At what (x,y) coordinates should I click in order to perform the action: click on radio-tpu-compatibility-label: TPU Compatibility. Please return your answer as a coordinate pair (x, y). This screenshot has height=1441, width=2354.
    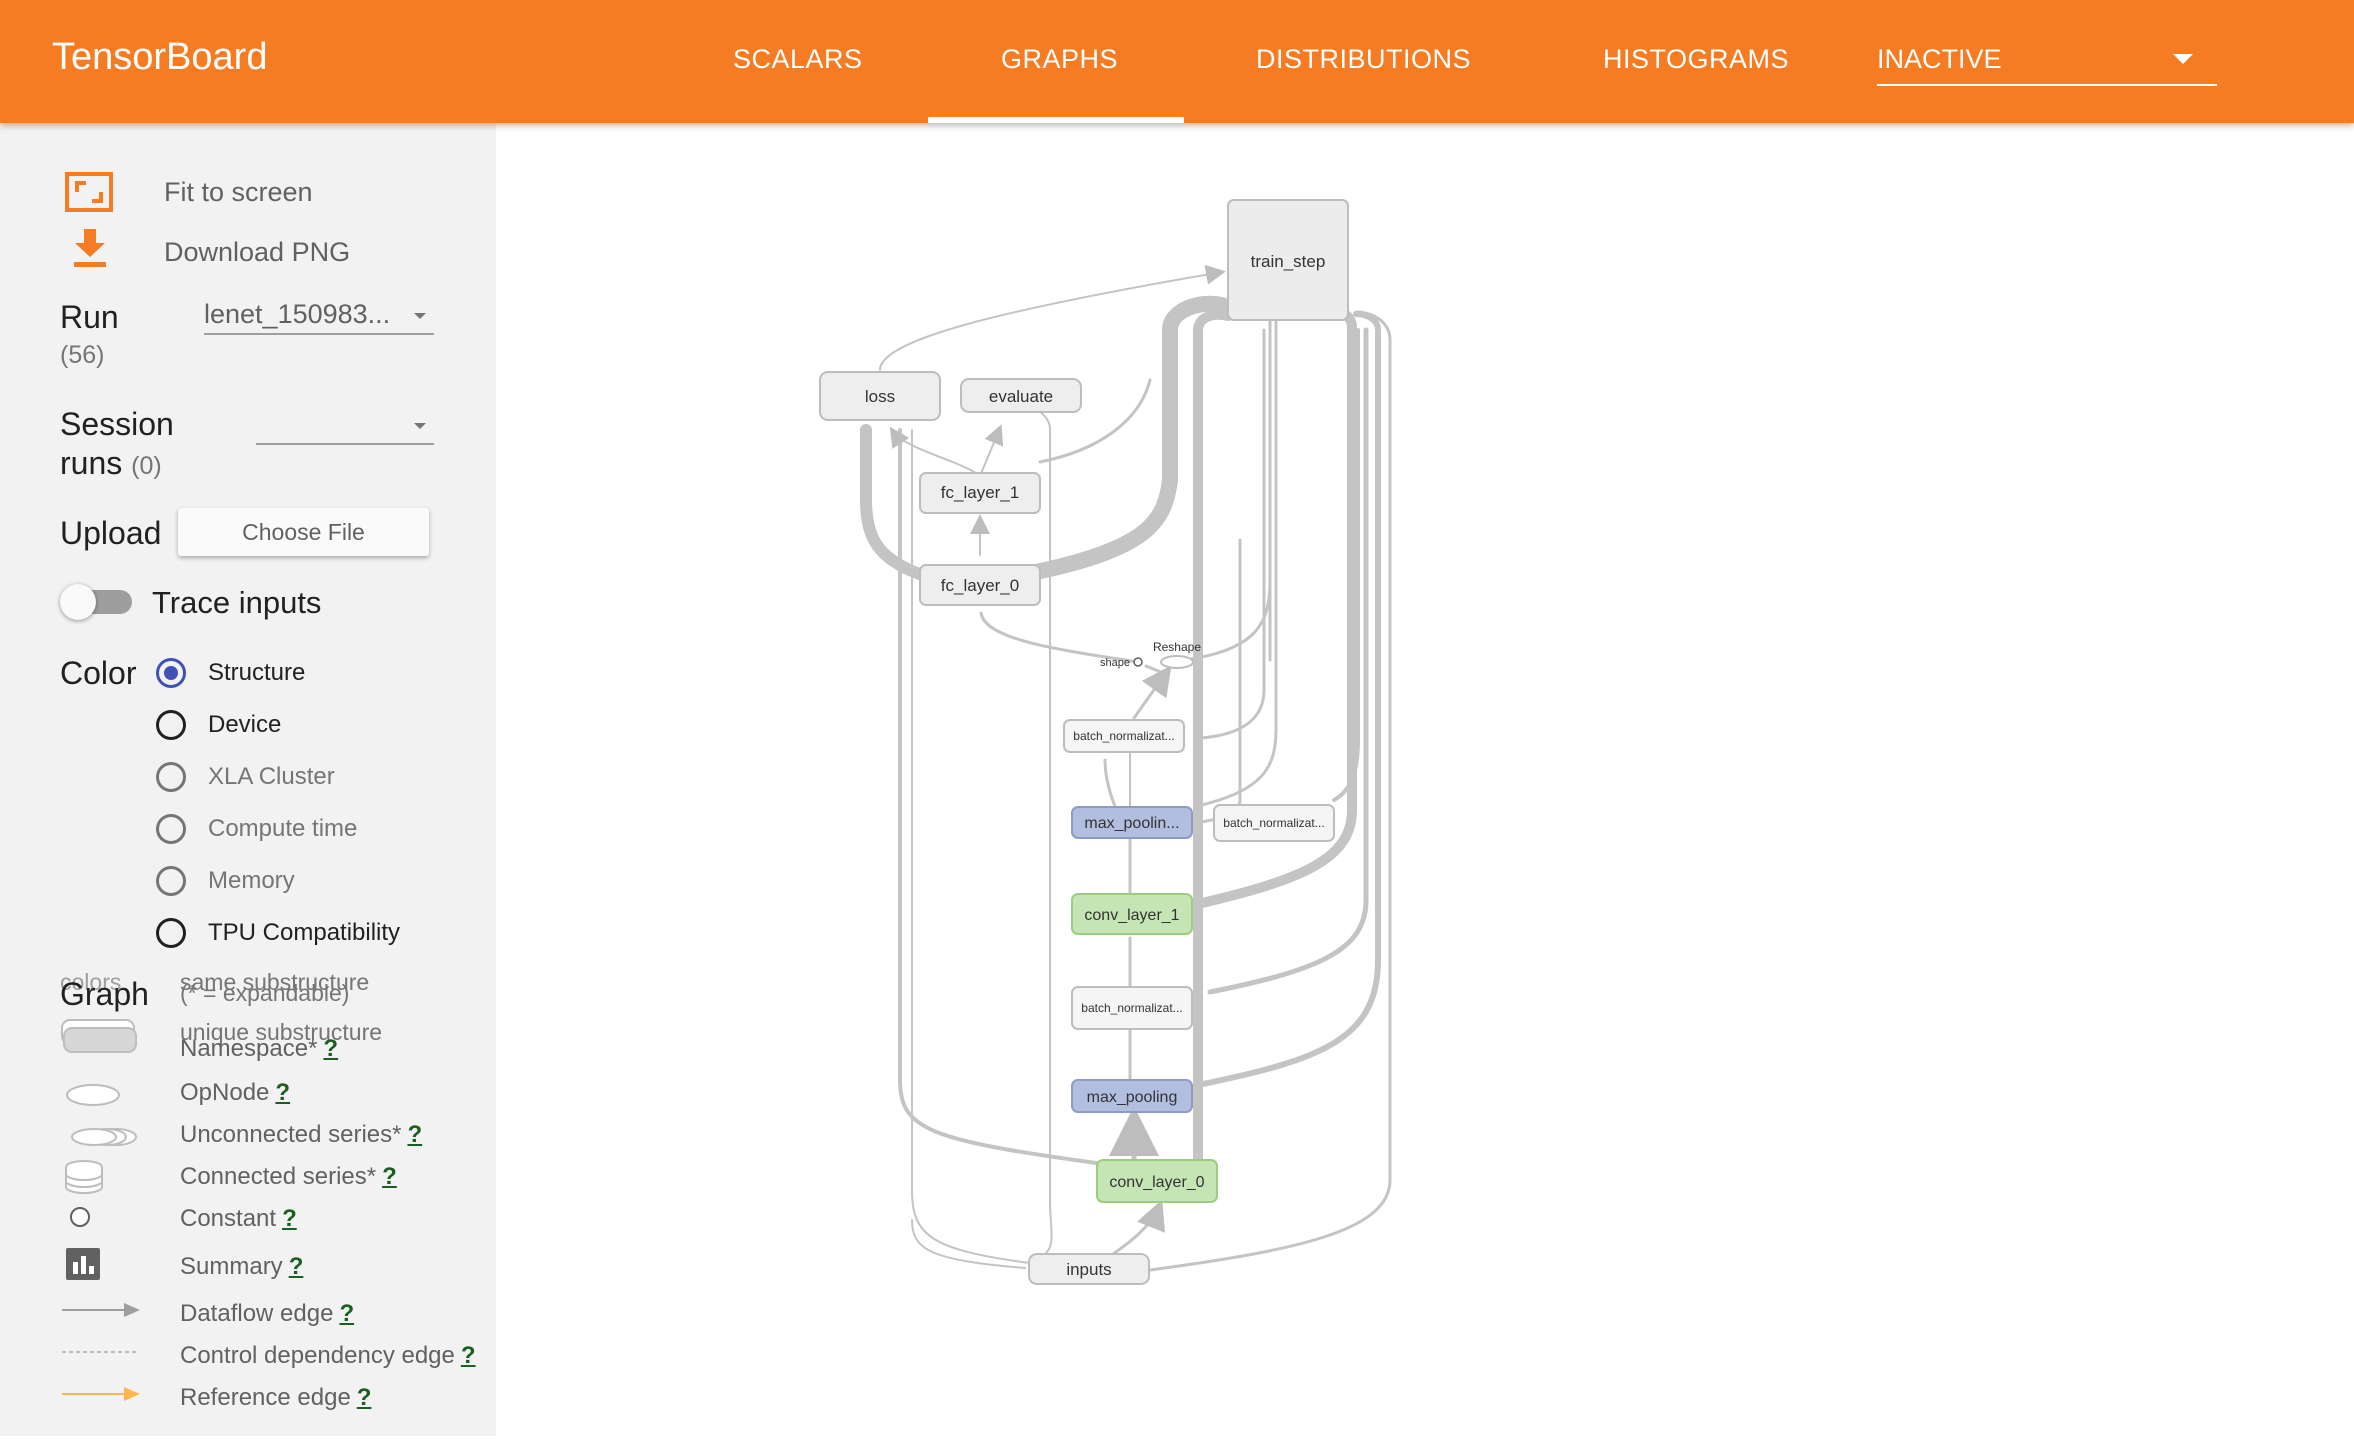
    Looking at the image, I should click on (304, 932).